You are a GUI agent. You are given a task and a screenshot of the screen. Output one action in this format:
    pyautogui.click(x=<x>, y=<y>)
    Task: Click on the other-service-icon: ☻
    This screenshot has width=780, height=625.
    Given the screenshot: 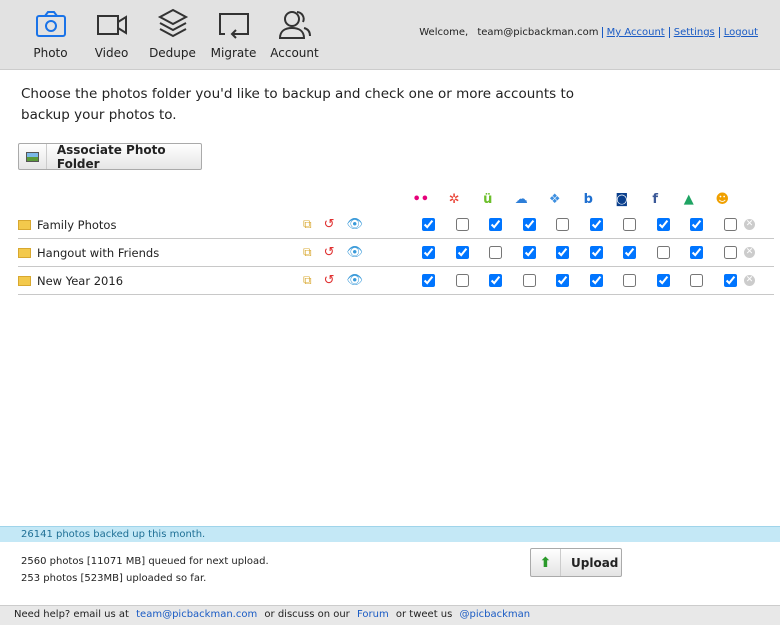 What is the action you would take?
    pyautogui.click(x=722, y=199)
    